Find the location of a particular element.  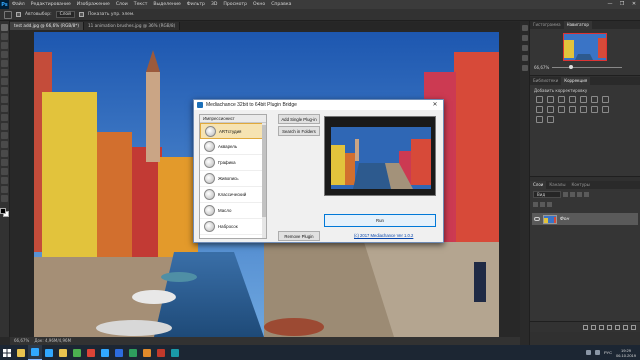

dialog-close-button: ✕ is located at coordinates (435, 105).